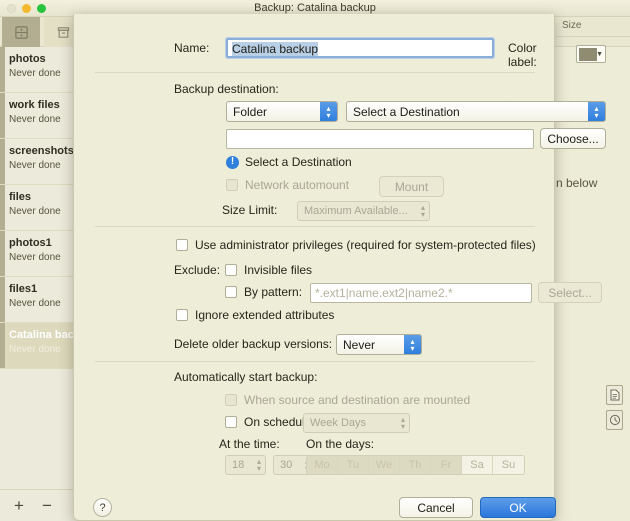 The height and width of the screenshot is (521, 630). I want to click on weekday-tu: Tu, so click(353, 465).